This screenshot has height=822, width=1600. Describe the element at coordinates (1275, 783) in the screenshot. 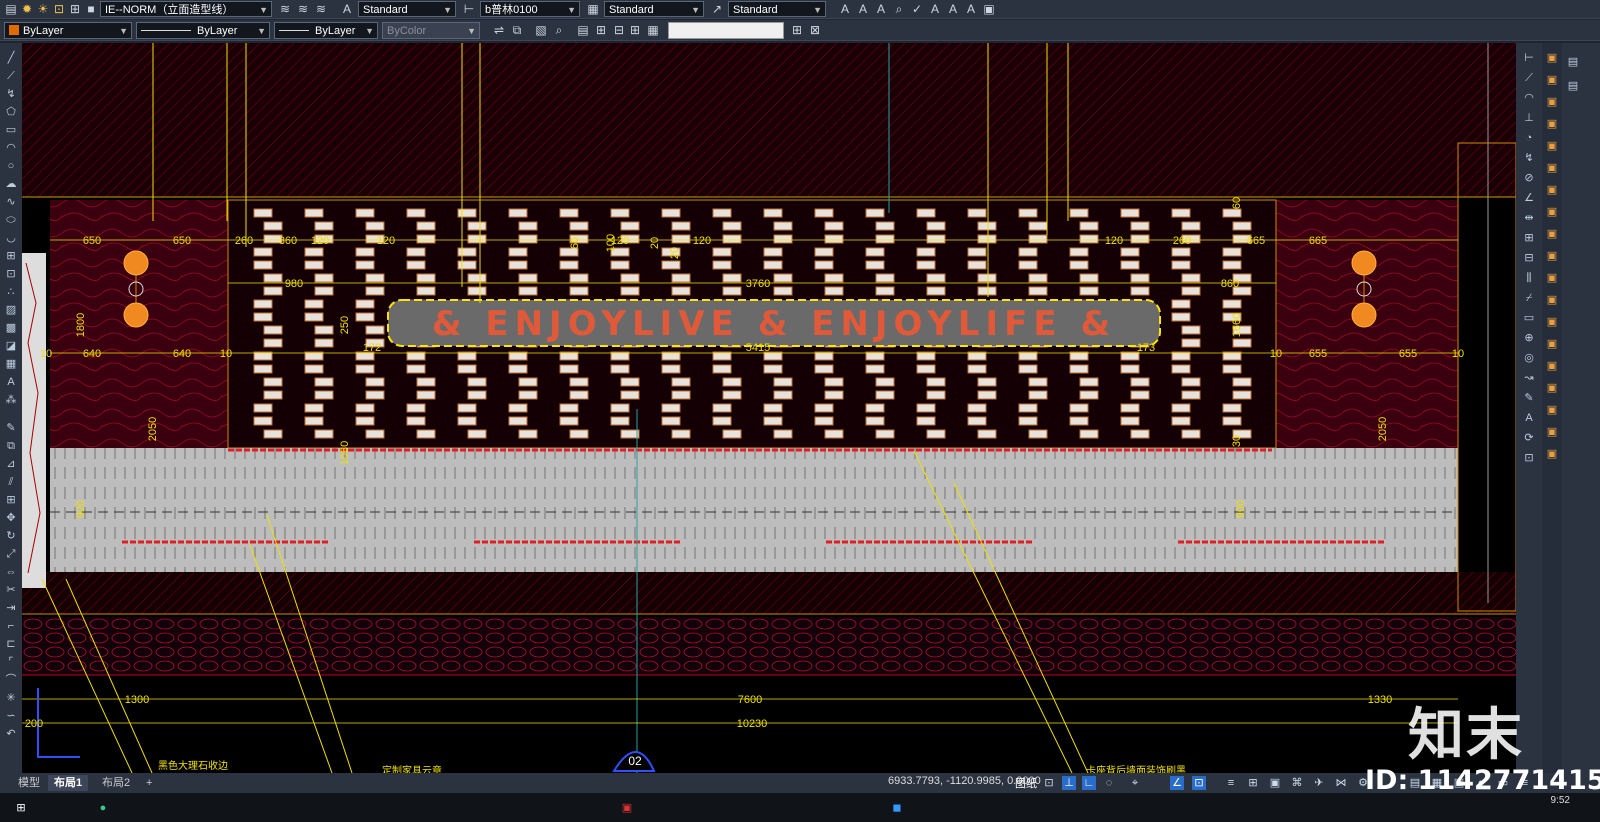

I see `annotation-icon: ▣` at that location.